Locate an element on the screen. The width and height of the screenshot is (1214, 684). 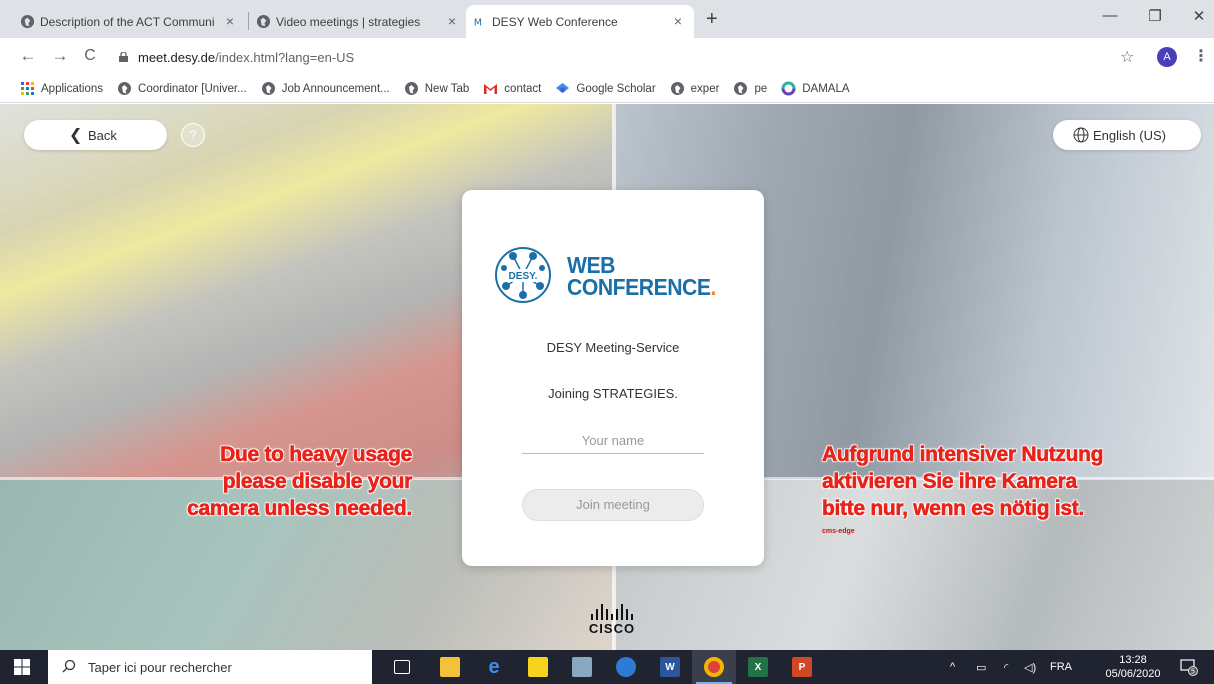
search-placeholder: Taper ici pour rechercher is located at coordinates (160, 667).